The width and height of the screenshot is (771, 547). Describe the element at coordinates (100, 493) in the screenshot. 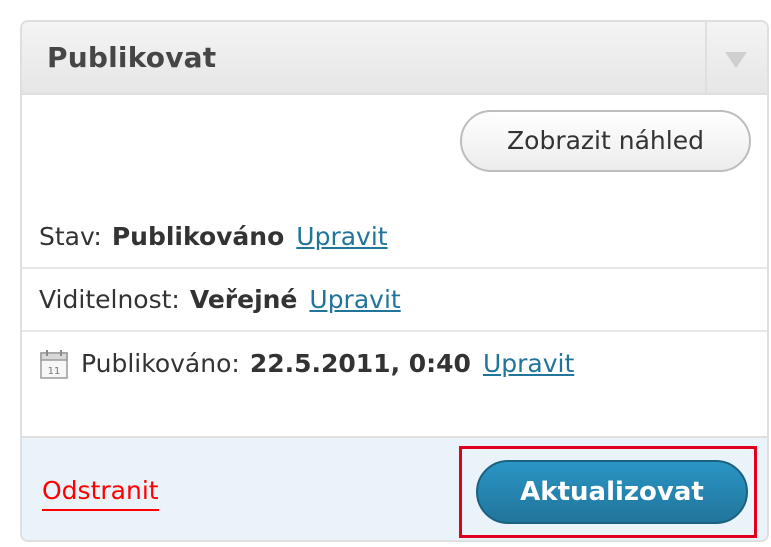

I see `delete-link: Odstranit` at that location.